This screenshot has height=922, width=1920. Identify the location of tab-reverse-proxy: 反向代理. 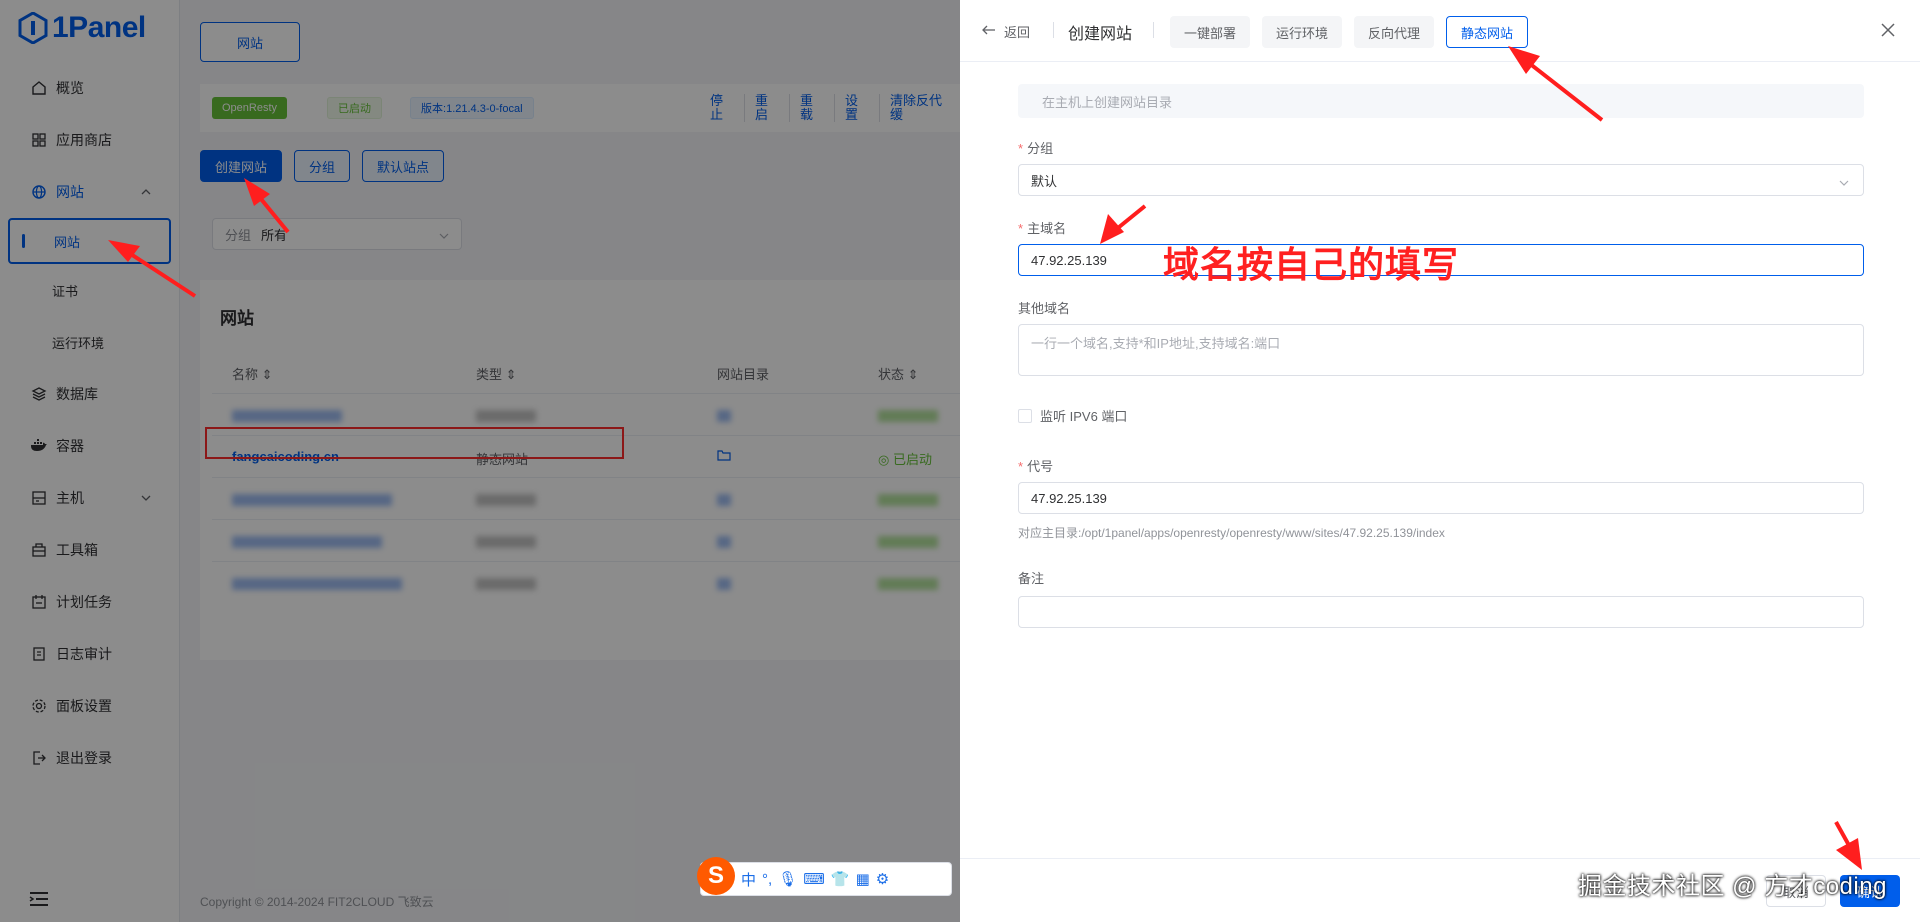
(1394, 32).